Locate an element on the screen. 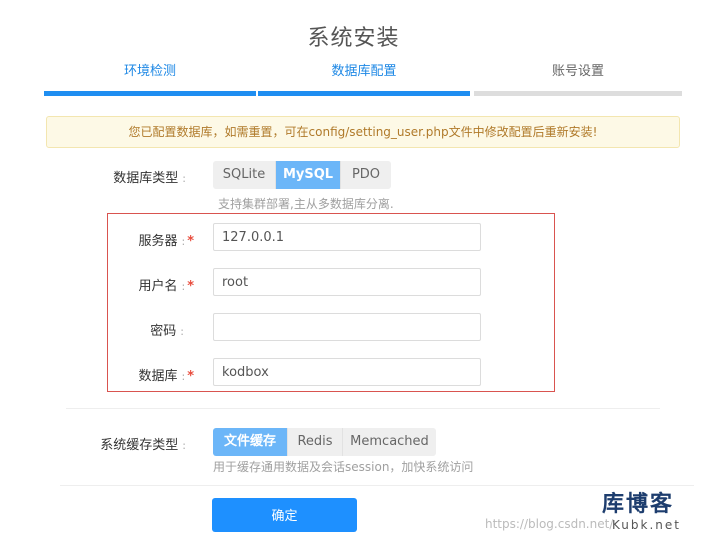 This screenshot has height=545, width=707. cache-type-selector: 文件缓存 Redis Memcached is located at coordinates (324, 442).